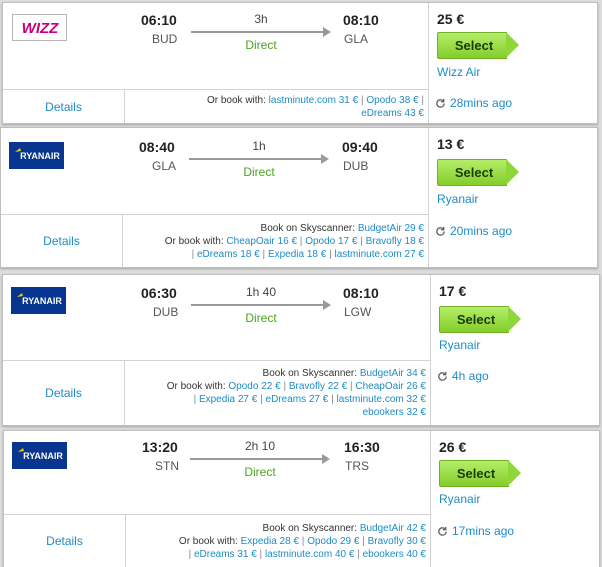 The height and width of the screenshot is (567, 602). I want to click on price: 17 €, so click(453, 291).